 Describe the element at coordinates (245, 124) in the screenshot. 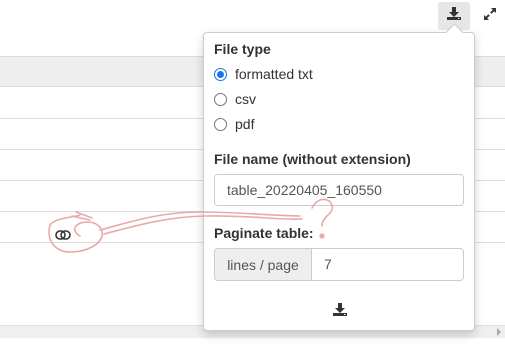

I see `radio-label: pdf` at that location.